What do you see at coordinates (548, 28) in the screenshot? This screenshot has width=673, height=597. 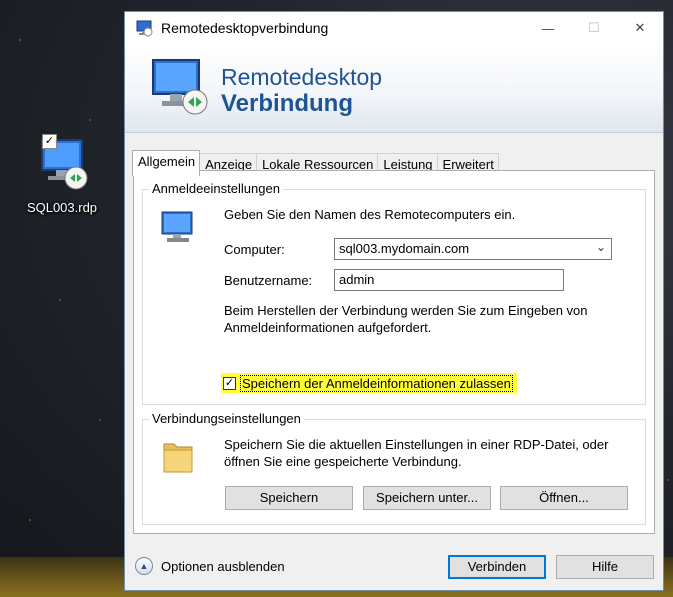 I see `minimize-button: —` at bounding box center [548, 28].